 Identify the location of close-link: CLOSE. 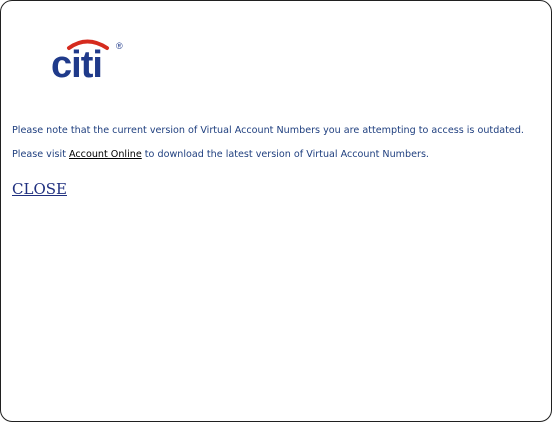
(39, 189).